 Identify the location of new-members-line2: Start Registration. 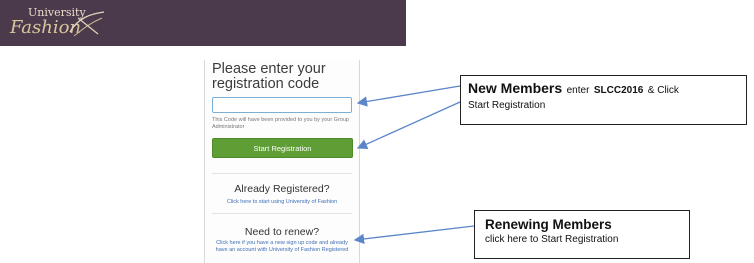
(507, 105).